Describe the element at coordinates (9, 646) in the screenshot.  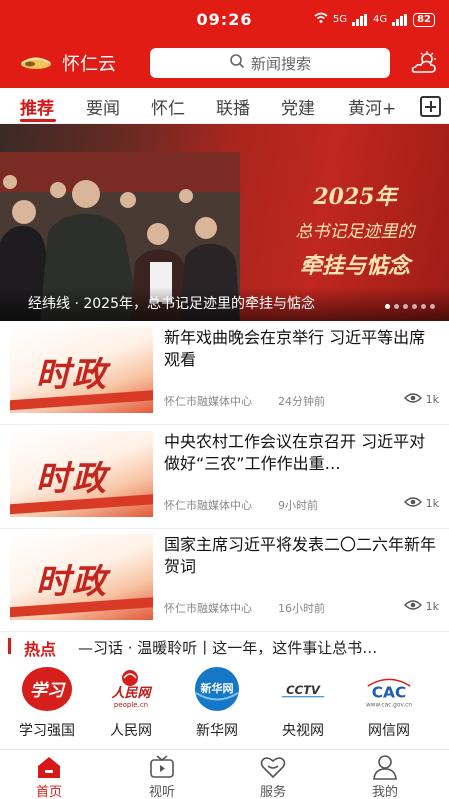
I see `hot-marker` at that location.